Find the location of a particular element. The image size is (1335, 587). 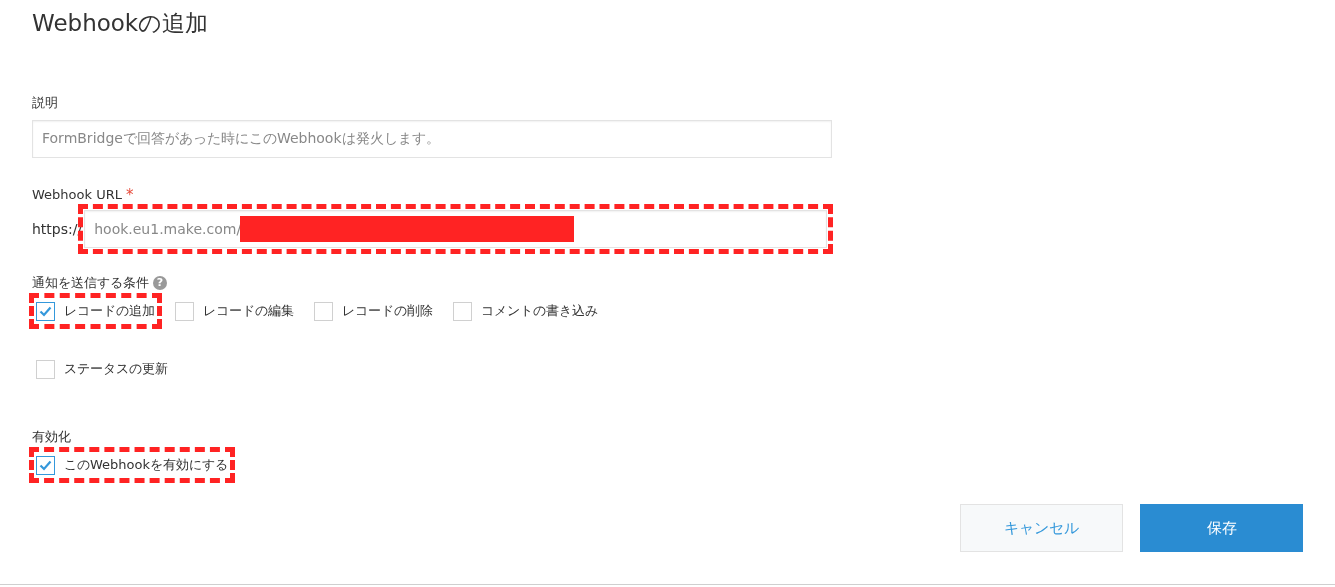

save-button: 保存 is located at coordinates (1221, 528).